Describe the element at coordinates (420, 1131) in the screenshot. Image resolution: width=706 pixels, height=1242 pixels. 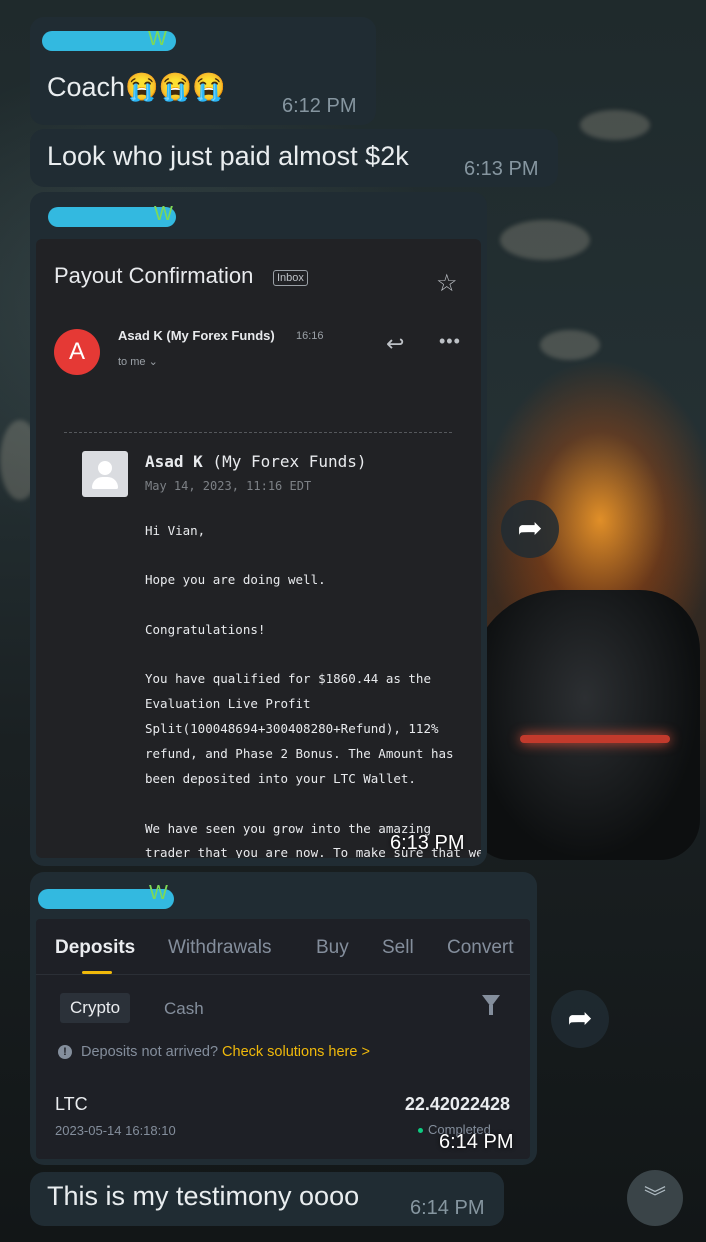
I see `status-dot` at that location.